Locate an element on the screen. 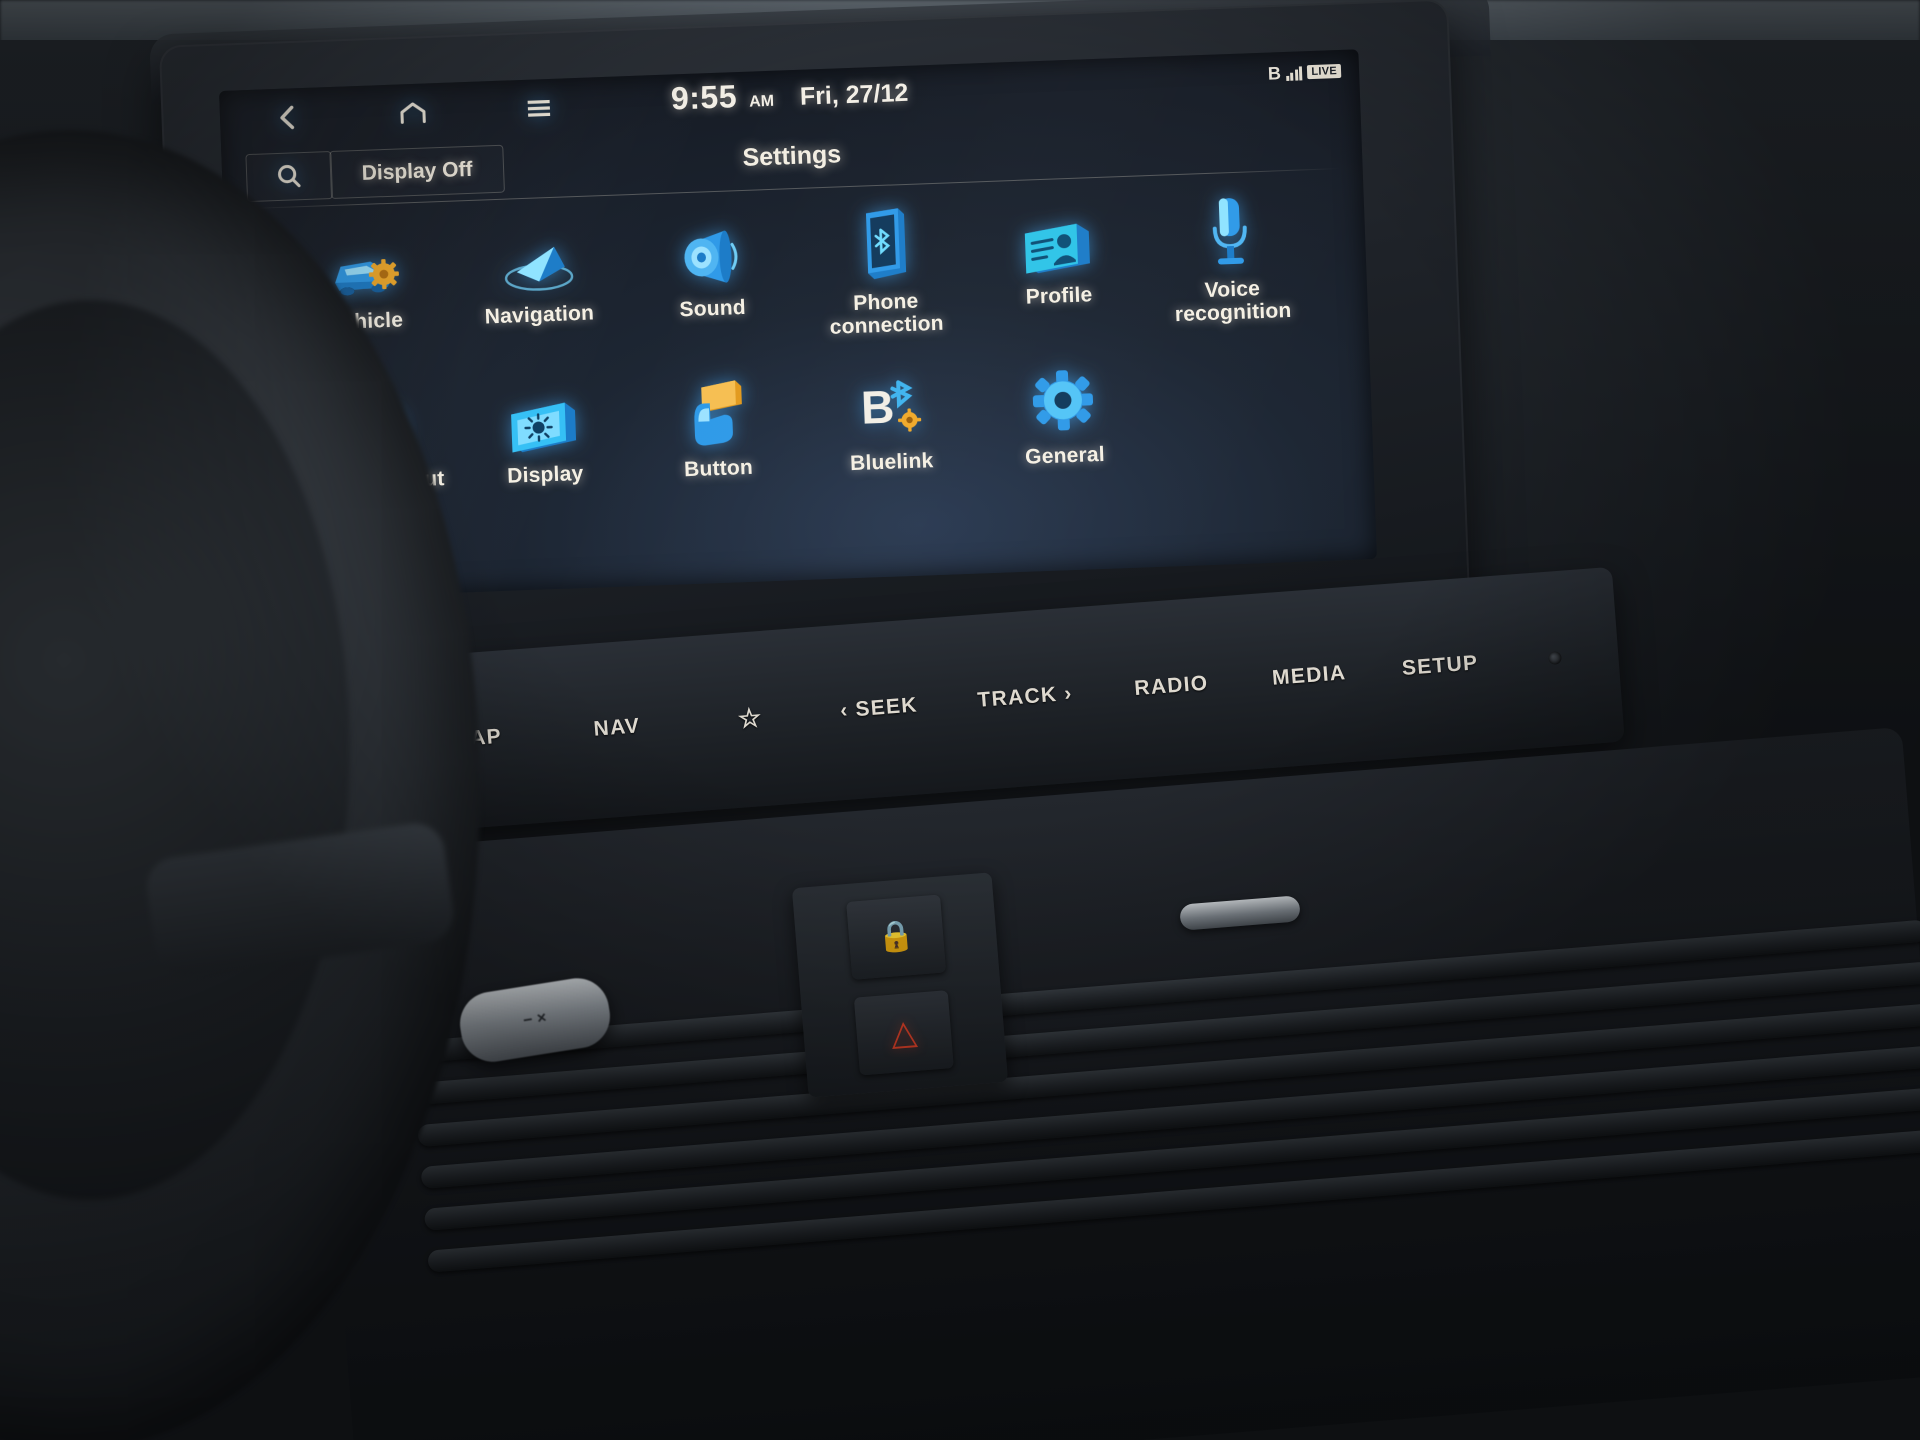 The image size is (1920, 1440). status-indicators: B LIVE is located at coordinates (1304, 73).